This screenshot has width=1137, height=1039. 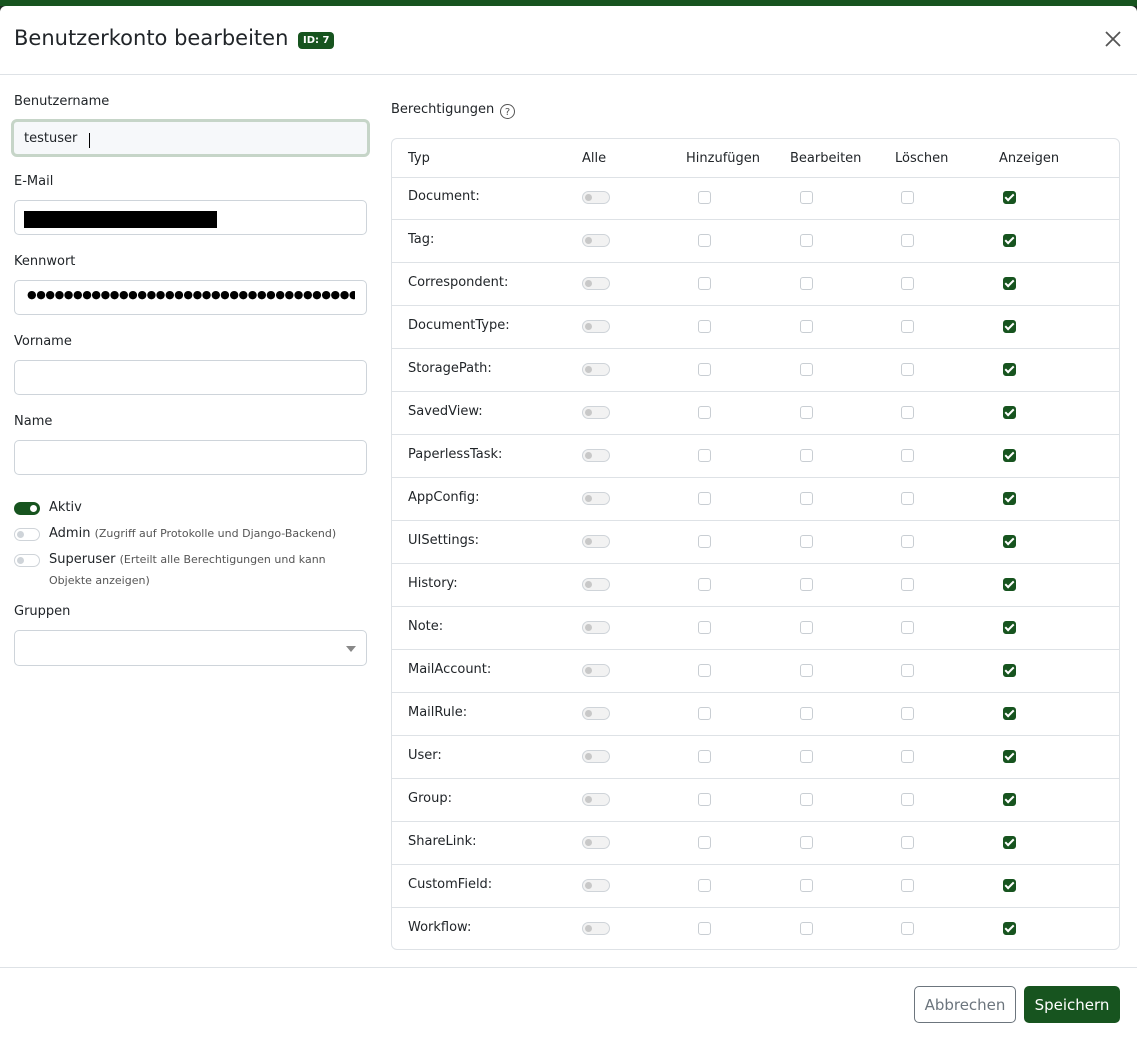 I want to click on active-toggle, so click(x=27, y=508).